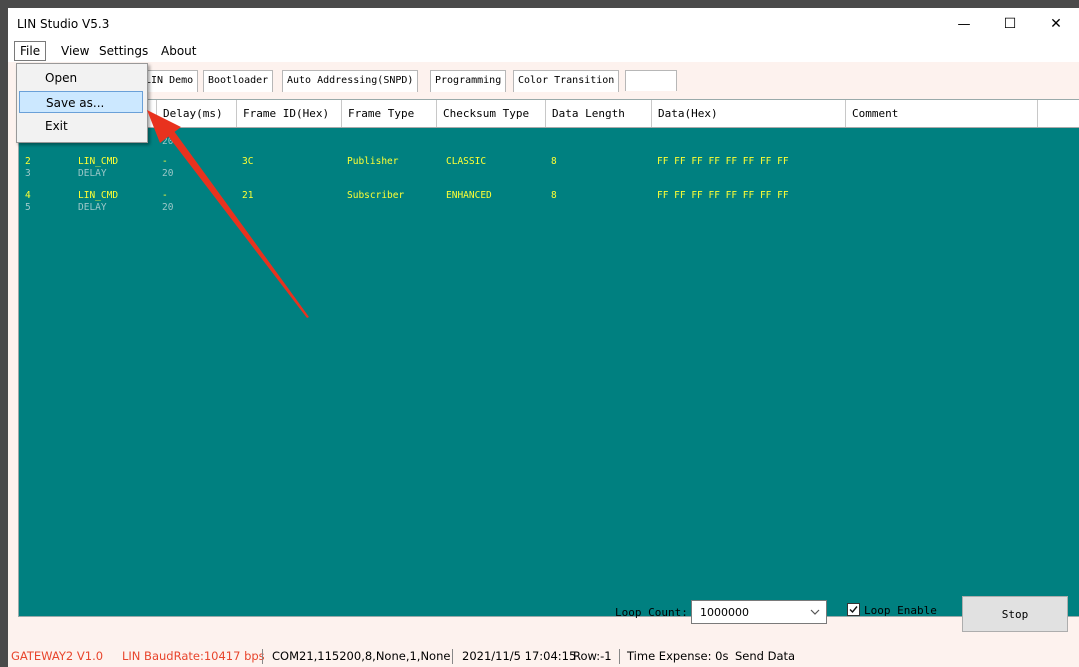 This screenshot has height=667, width=1079. Describe the element at coordinates (651, 80) in the screenshot. I see `tab-empty` at that location.